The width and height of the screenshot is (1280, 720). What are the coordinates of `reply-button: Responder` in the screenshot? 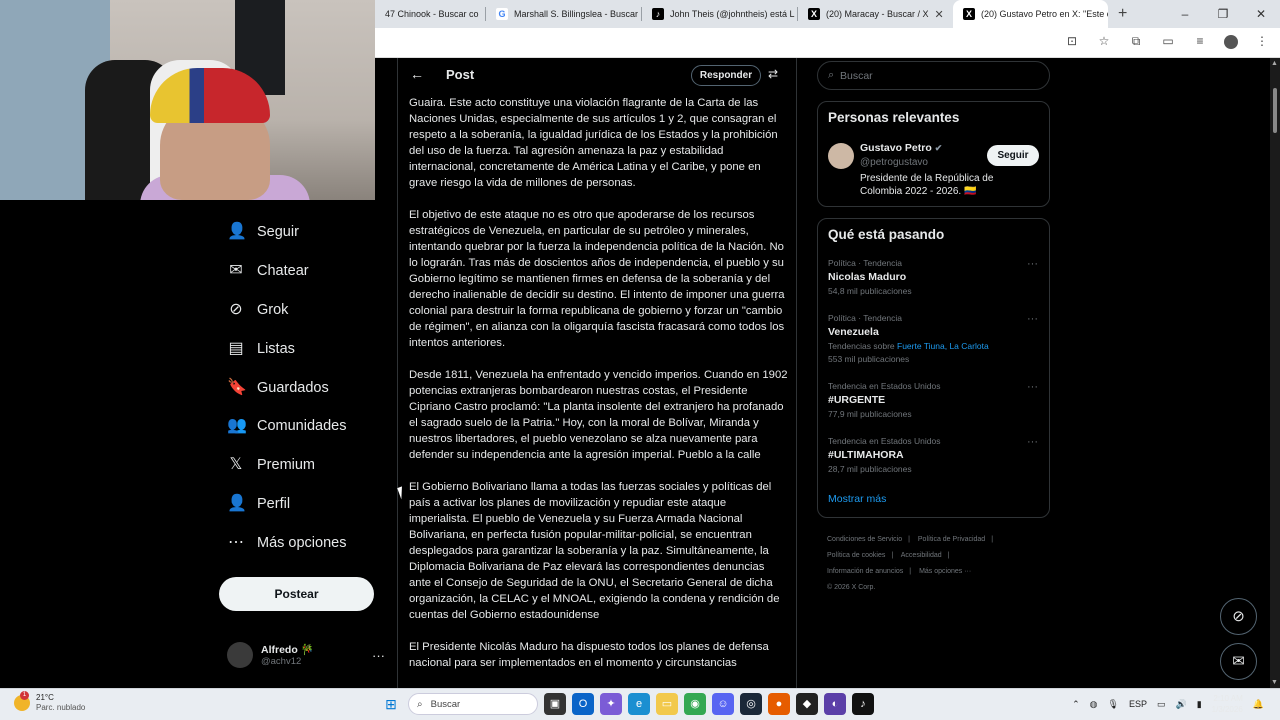 It's located at (726, 75).